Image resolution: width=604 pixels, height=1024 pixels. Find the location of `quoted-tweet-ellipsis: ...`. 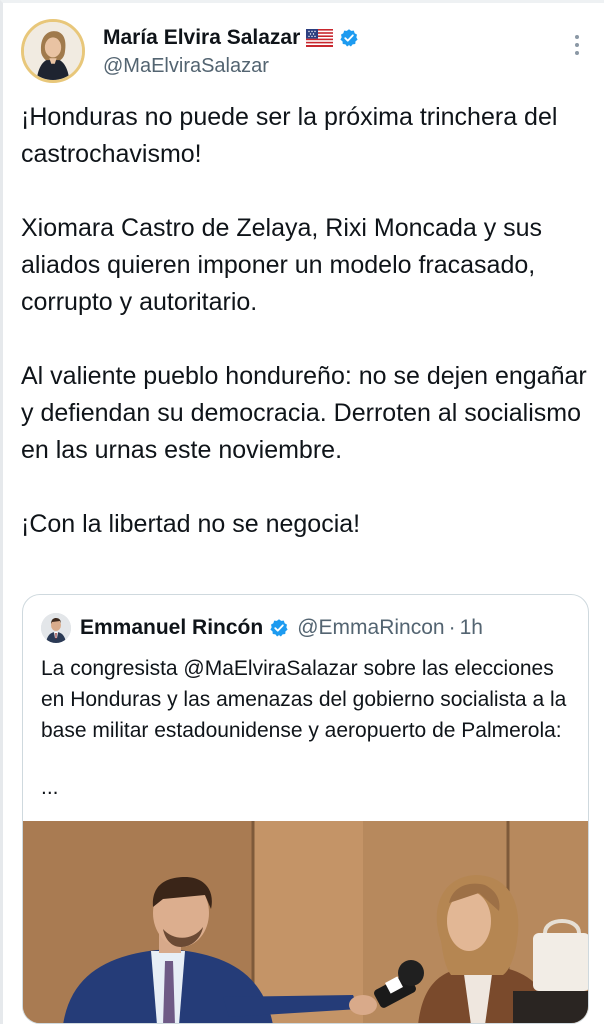

quoted-tweet-ellipsis: ... is located at coordinates (50, 787).